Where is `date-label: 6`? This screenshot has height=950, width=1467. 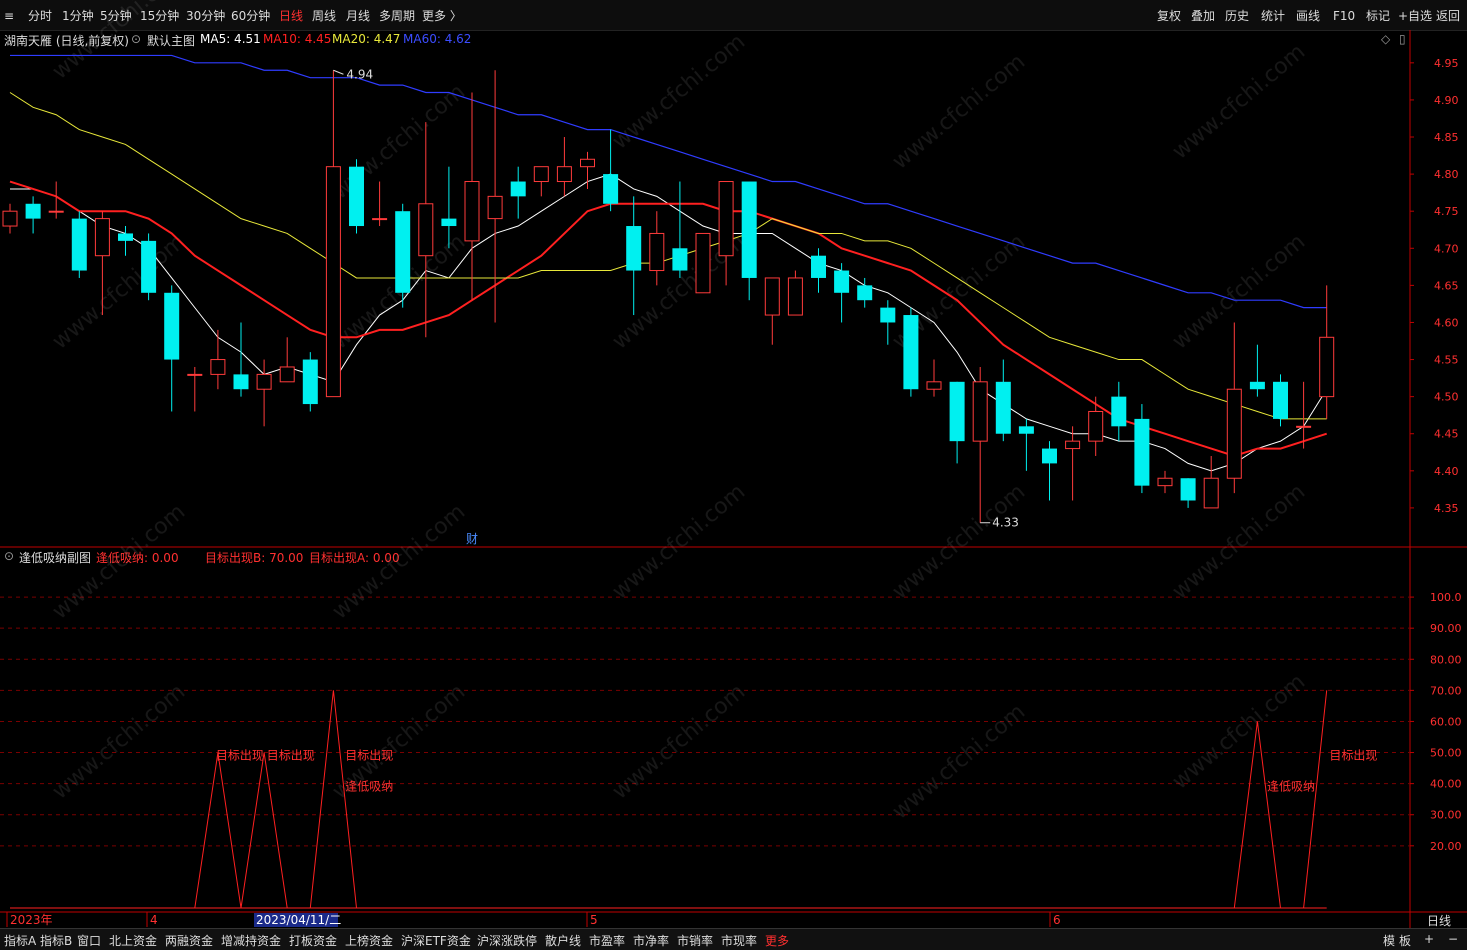 date-label: 6 is located at coordinates (1057, 920).